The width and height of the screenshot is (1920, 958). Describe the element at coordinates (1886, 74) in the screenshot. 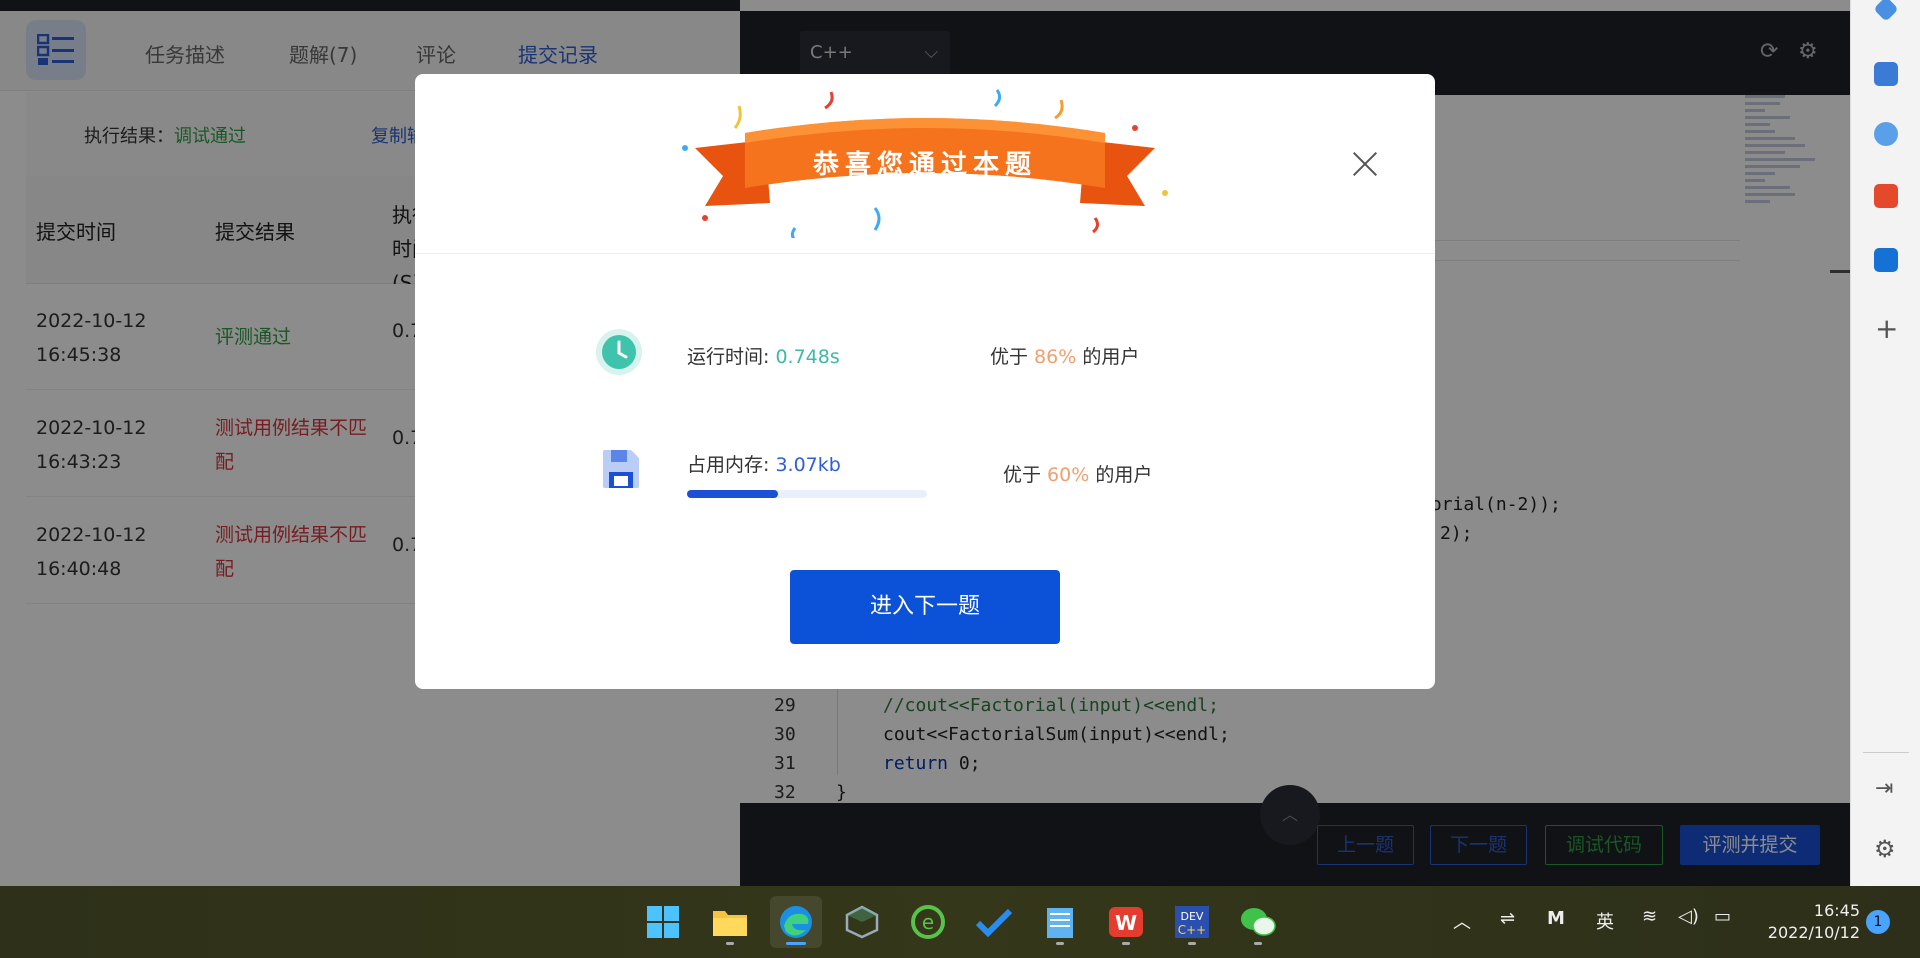

I see `toolbox-icon` at that location.